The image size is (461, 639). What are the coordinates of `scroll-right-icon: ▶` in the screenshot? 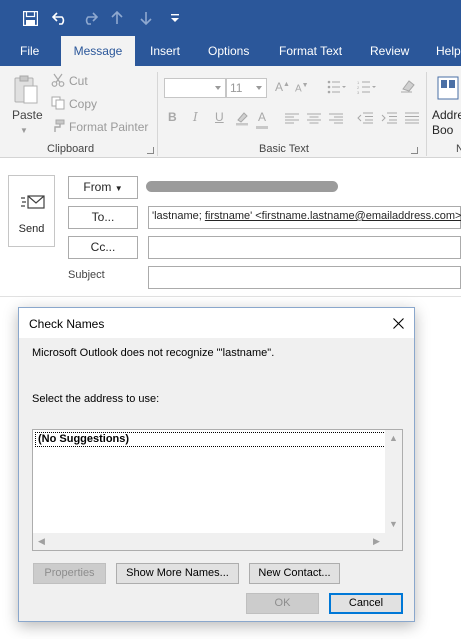 It's located at (376, 541).